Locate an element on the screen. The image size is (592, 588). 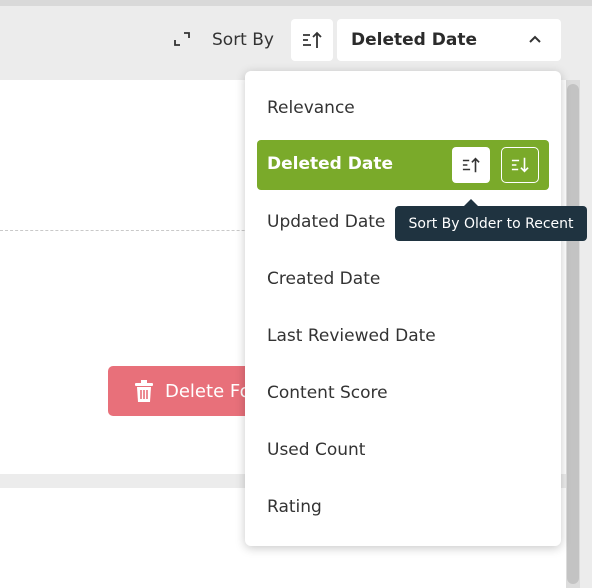
sort-select-value: Deleted Date is located at coordinates (414, 40).